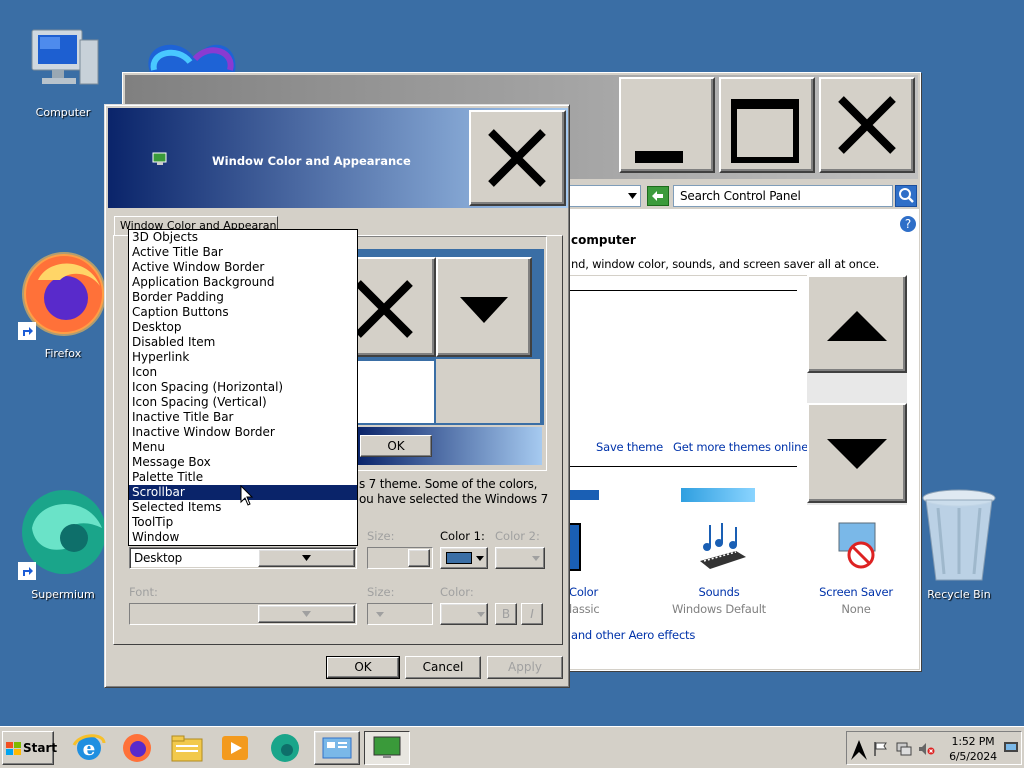  What do you see at coordinates (454, 499) in the screenshot?
I see `info-text-line2: ou have selected the Windows 7` at bounding box center [454, 499].